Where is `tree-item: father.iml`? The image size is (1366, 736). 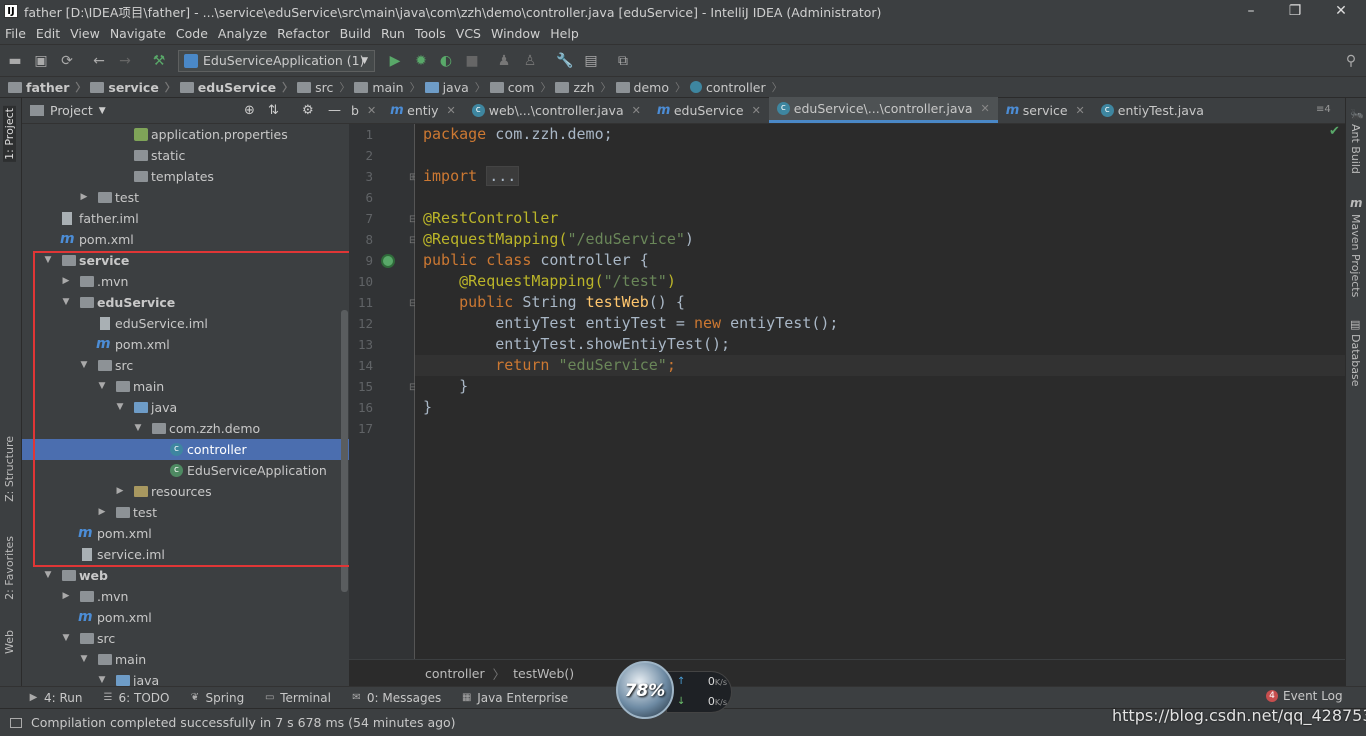 tree-item: father.iml is located at coordinates (185, 218).